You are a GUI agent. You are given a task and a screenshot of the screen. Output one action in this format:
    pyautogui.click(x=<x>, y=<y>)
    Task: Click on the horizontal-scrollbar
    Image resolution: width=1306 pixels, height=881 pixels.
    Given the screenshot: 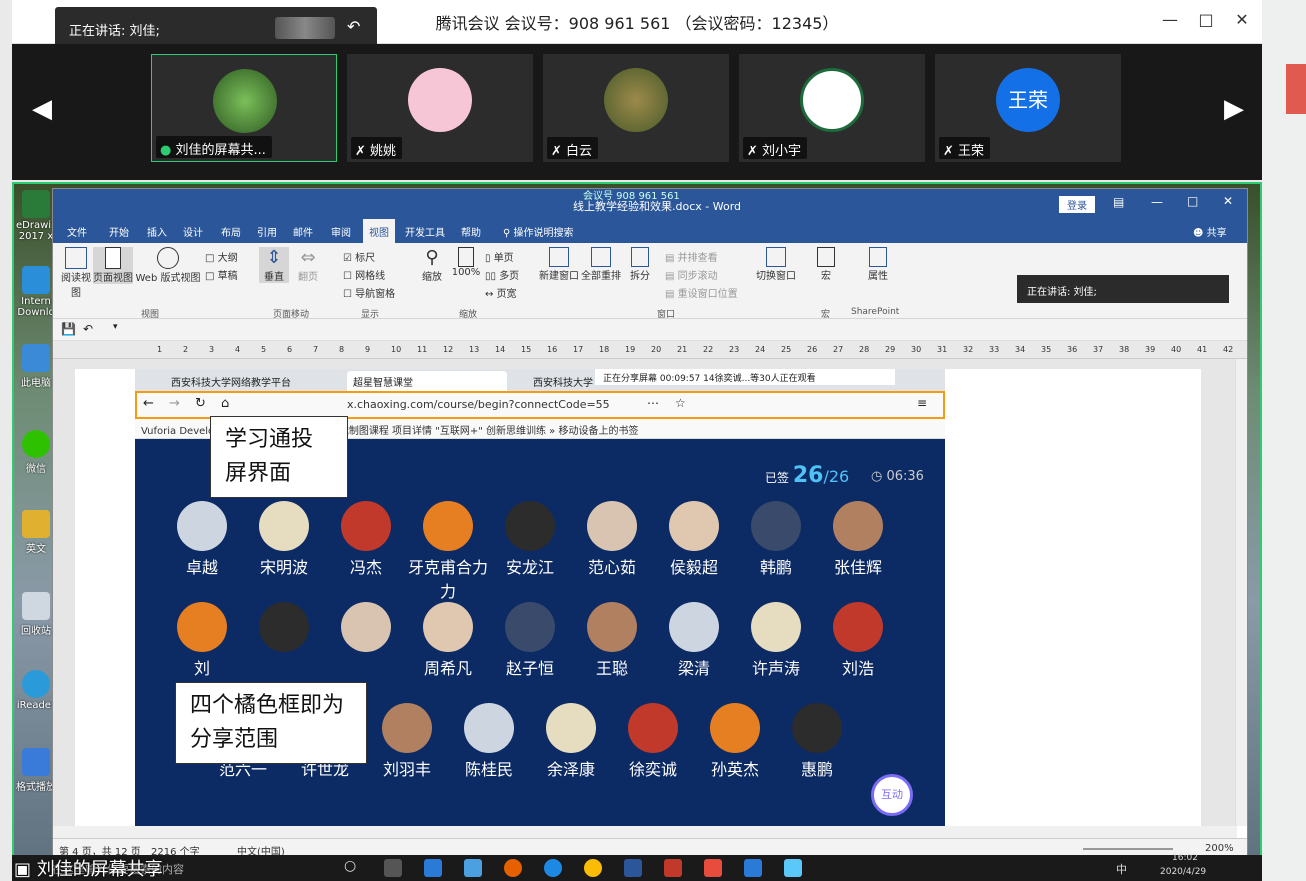 What is the action you would take?
    pyautogui.click(x=645, y=832)
    